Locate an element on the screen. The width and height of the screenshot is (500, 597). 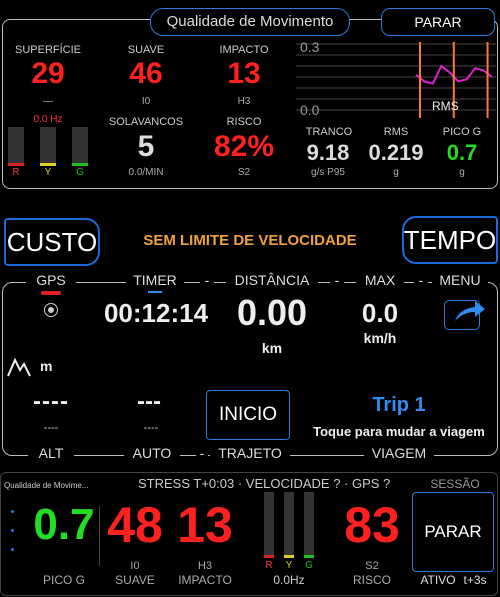
bar-label-r: R is located at coordinates (16, 172).